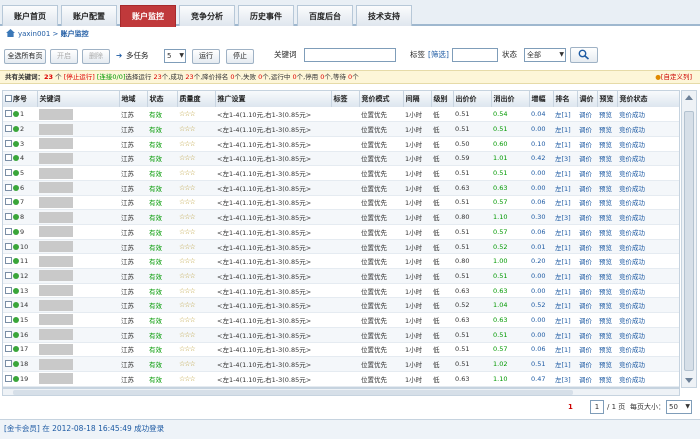 This screenshot has width=700, height=439. What do you see at coordinates (417, 99) in the screenshot?
I see `column-header: 间隔` at bounding box center [417, 99].